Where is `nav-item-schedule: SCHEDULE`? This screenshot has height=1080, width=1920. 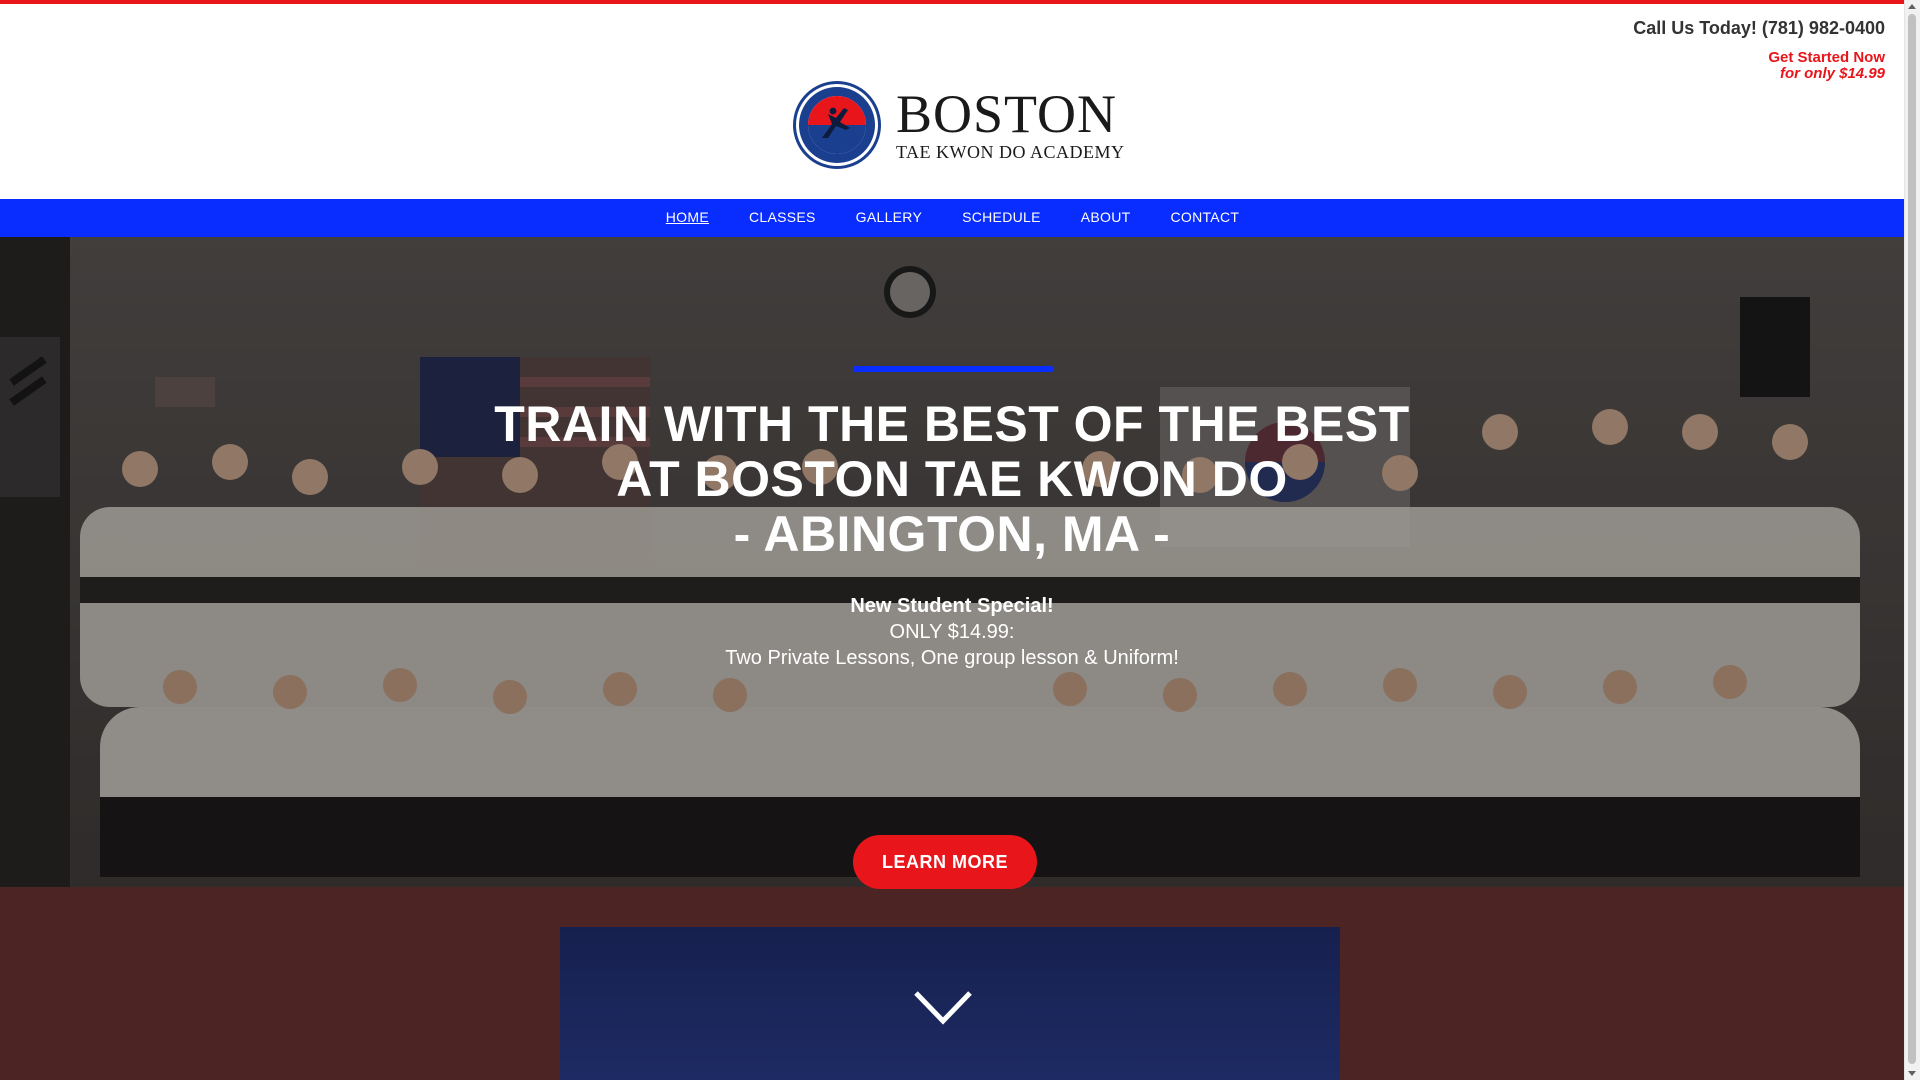 nav-item-schedule: SCHEDULE is located at coordinates (1001, 217).